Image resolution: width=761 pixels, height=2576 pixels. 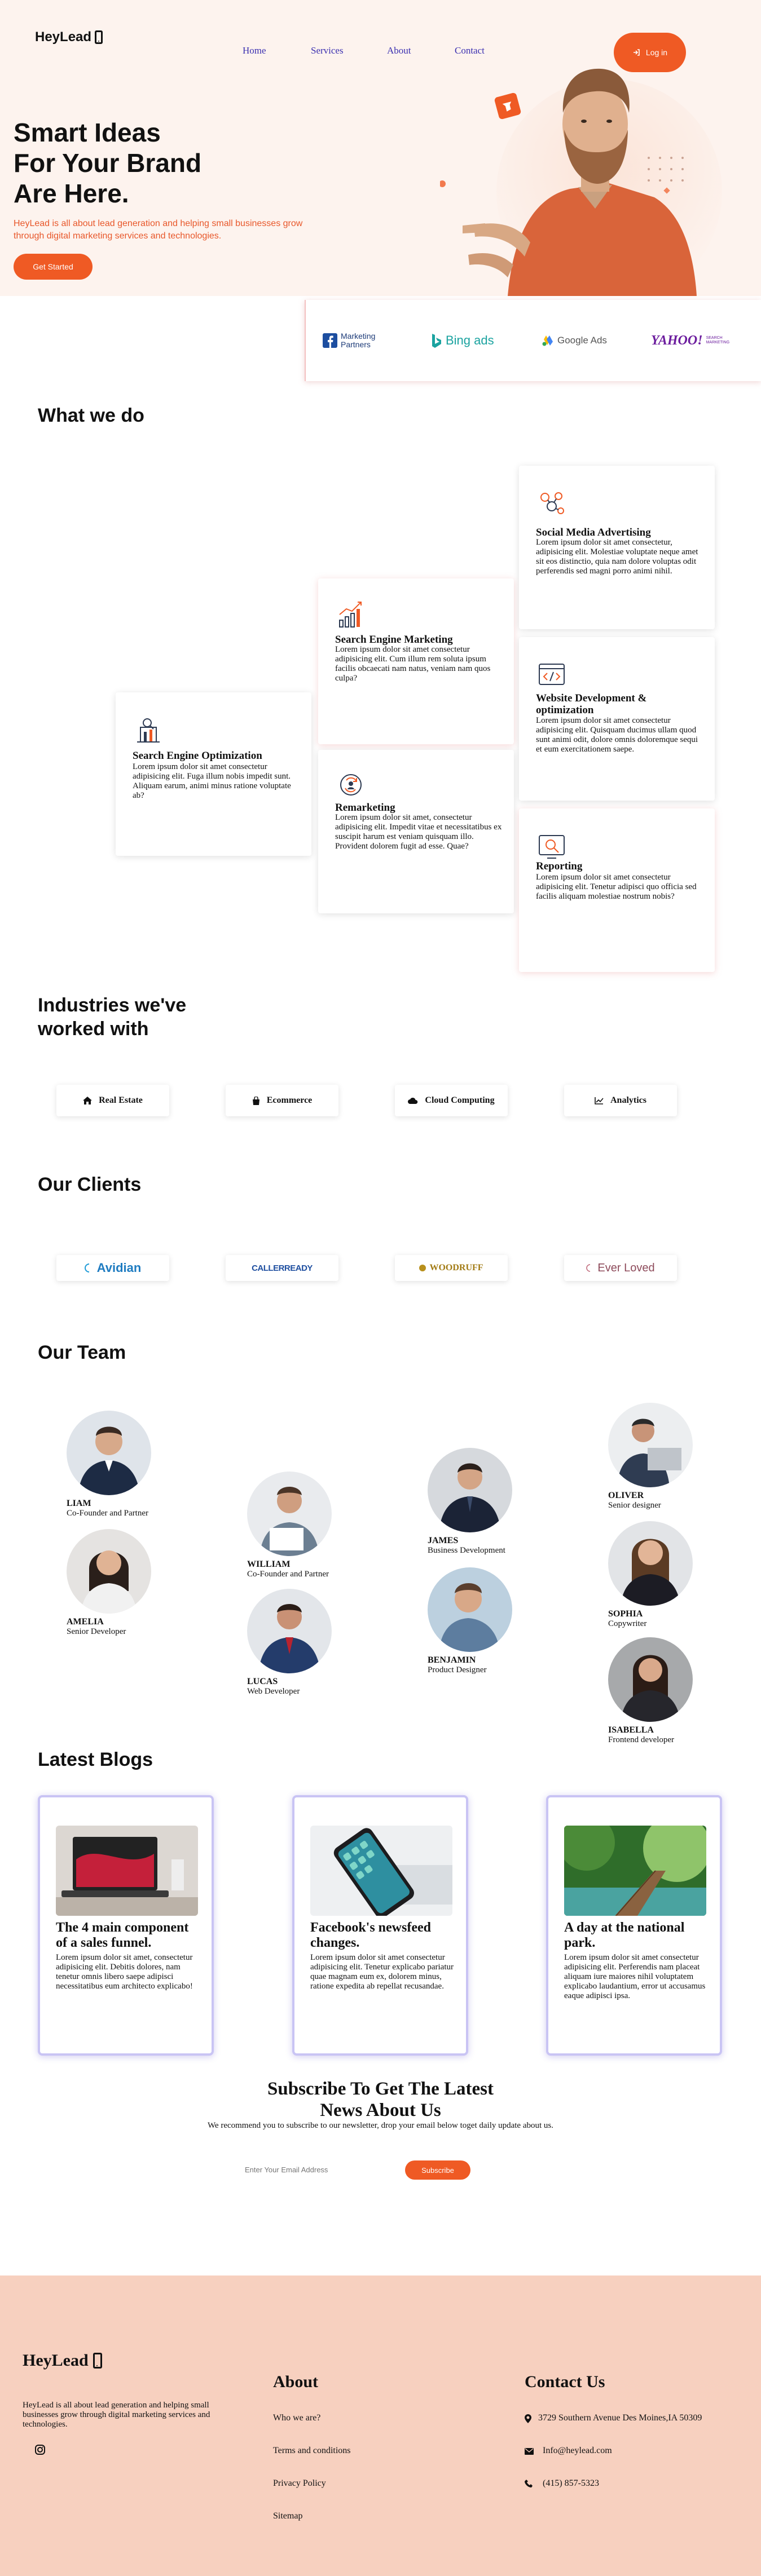 I want to click on blog-title: A day at the national park., so click(x=637, y=1935).